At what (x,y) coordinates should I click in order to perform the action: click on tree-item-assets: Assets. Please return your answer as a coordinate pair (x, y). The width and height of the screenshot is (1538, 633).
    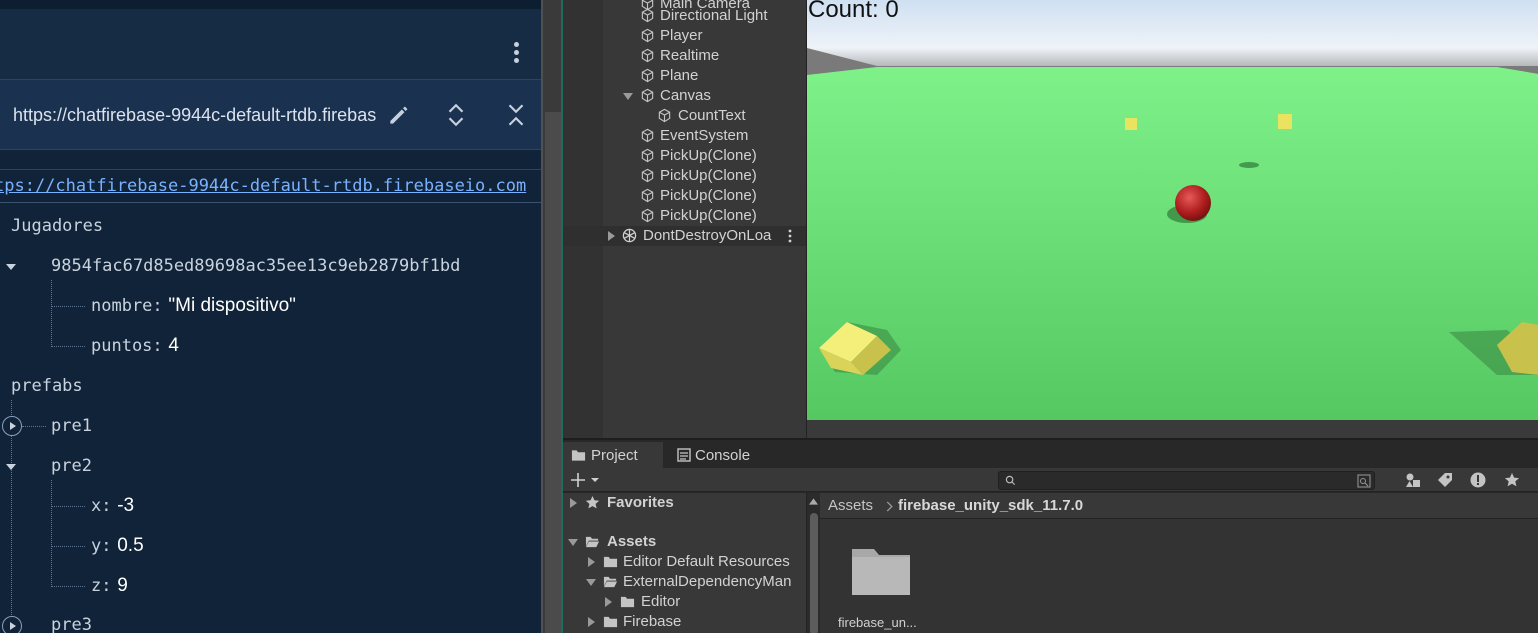
    Looking at the image, I should click on (684, 542).